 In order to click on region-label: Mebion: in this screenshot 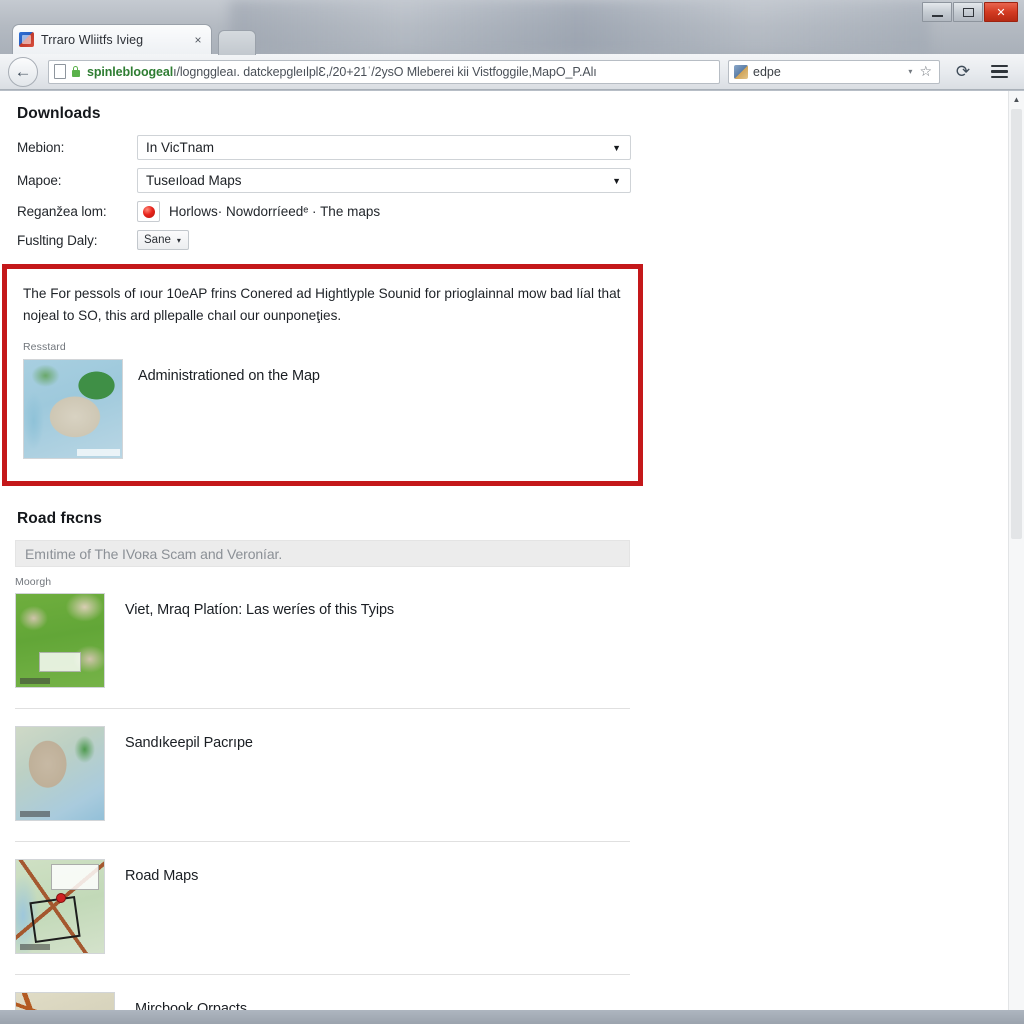, I will do `click(41, 147)`.